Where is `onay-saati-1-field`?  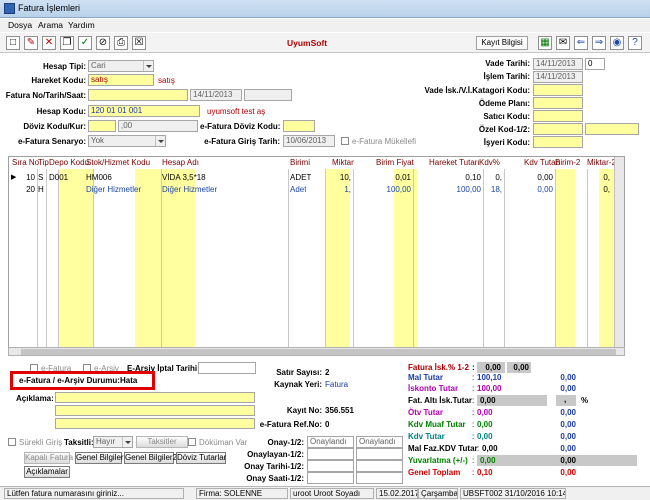
onay-saati-1-field is located at coordinates (330, 478).